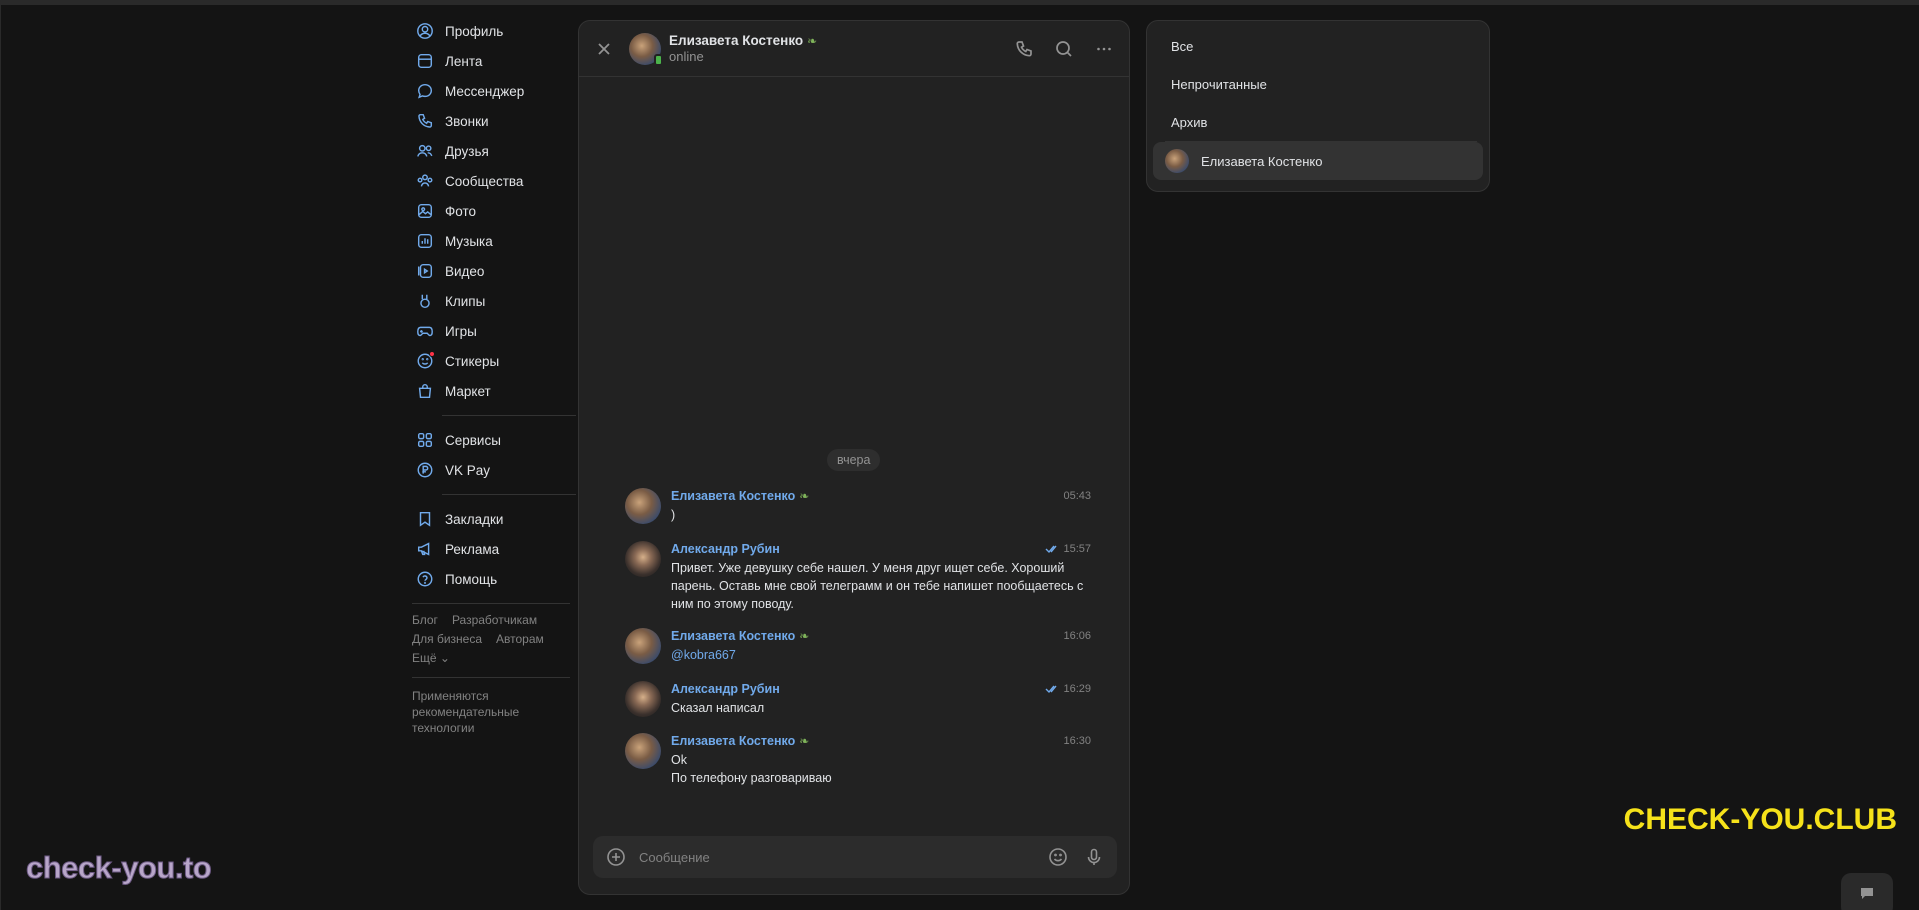 The image size is (1919, 910). I want to click on footer-link-developers: Разработчикам, so click(494, 620).